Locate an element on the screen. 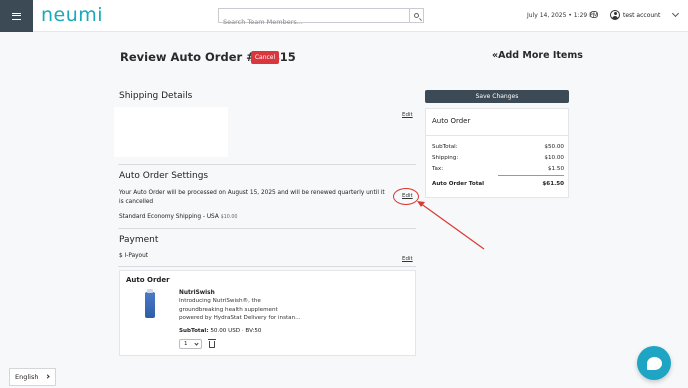 Image resolution: width=688 pixels, height=388 pixels. search-box is located at coordinates (321, 18).